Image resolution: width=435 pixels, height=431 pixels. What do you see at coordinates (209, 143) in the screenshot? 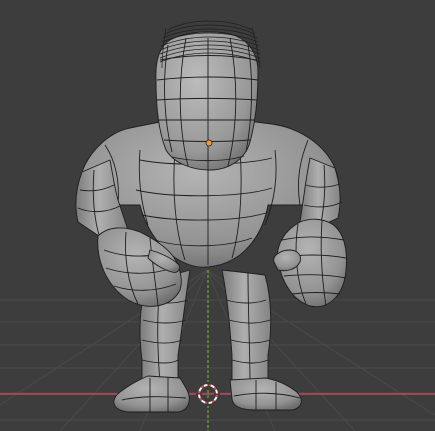
I see `object-origin-dot` at bounding box center [209, 143].